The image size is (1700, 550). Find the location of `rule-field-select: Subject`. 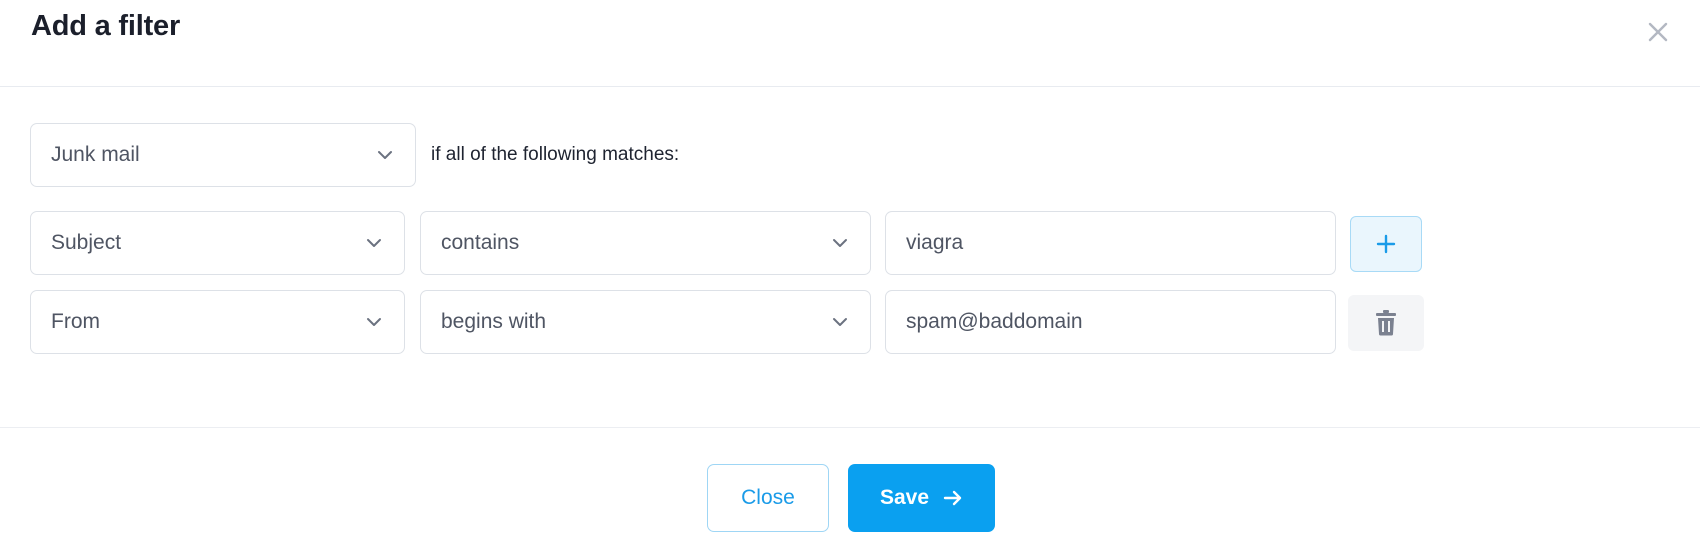

rule-field-select: Subject is located at coordinates (217, 243).